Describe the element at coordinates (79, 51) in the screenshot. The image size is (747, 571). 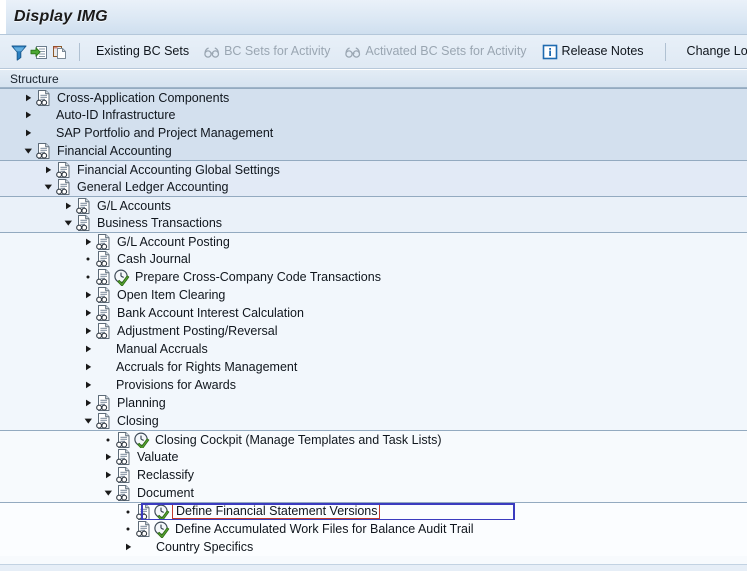
I see `toolbar-separator` at that location.